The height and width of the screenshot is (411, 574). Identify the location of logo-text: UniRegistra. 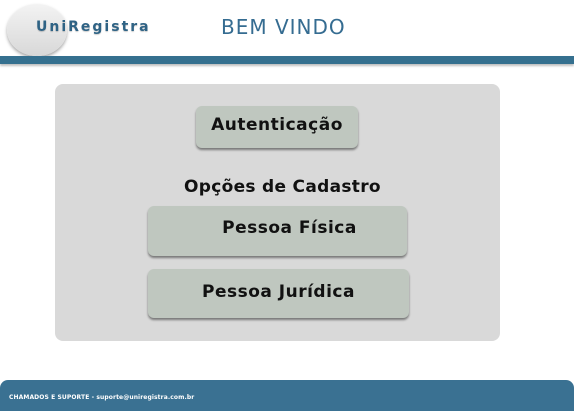
(93, 27).